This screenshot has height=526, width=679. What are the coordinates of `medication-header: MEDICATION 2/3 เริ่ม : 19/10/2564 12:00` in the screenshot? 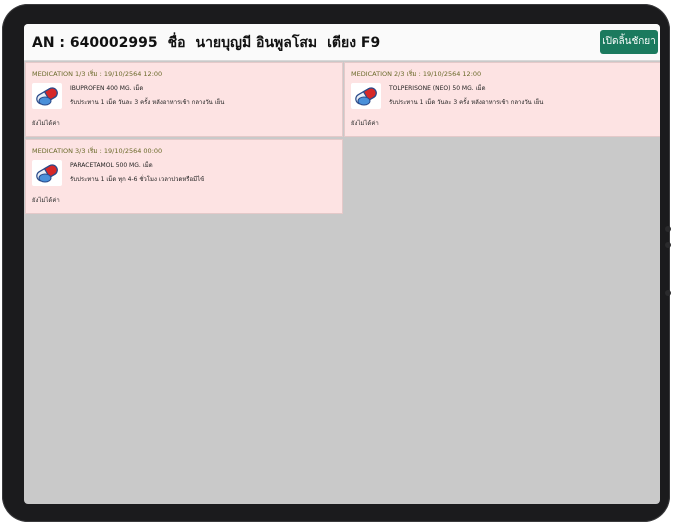 It's located at (416, 74).